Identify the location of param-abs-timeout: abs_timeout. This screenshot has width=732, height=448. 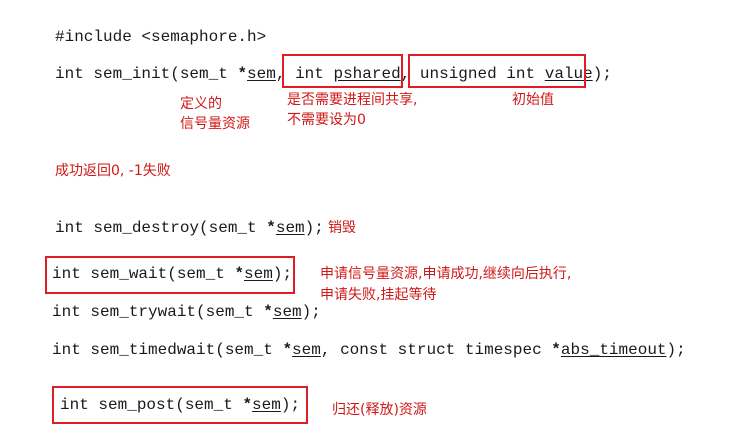
(613, 350).